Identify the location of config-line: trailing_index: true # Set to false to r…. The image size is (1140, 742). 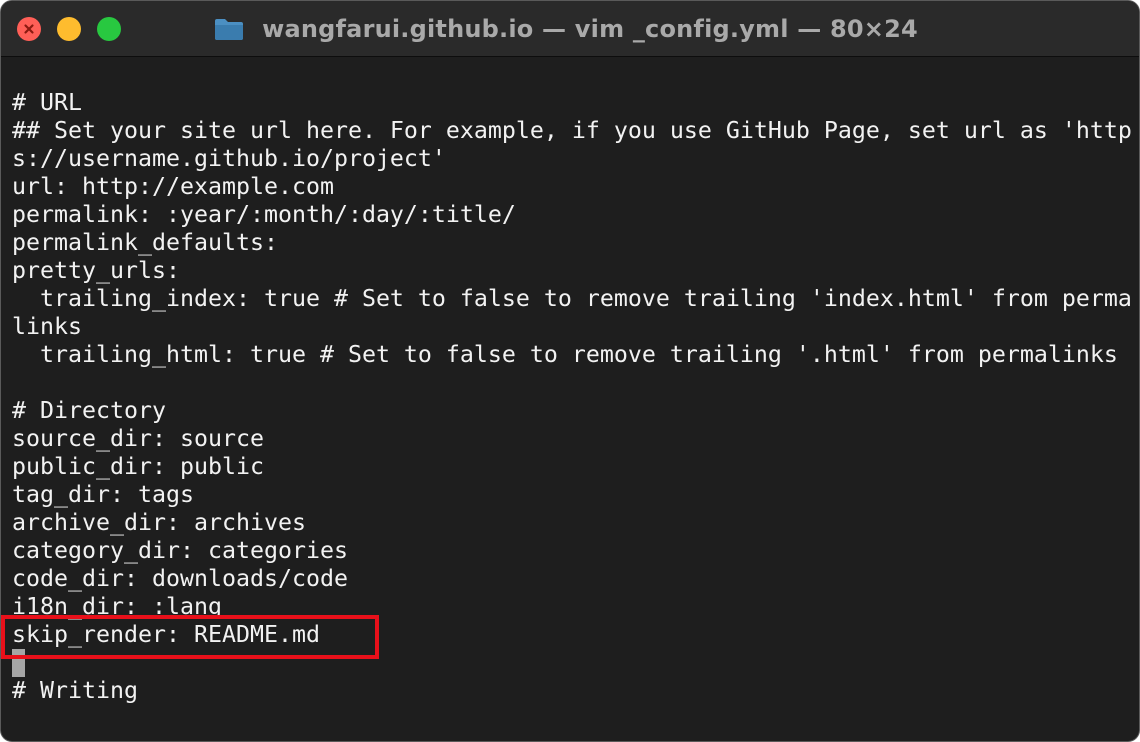
(572, 298).